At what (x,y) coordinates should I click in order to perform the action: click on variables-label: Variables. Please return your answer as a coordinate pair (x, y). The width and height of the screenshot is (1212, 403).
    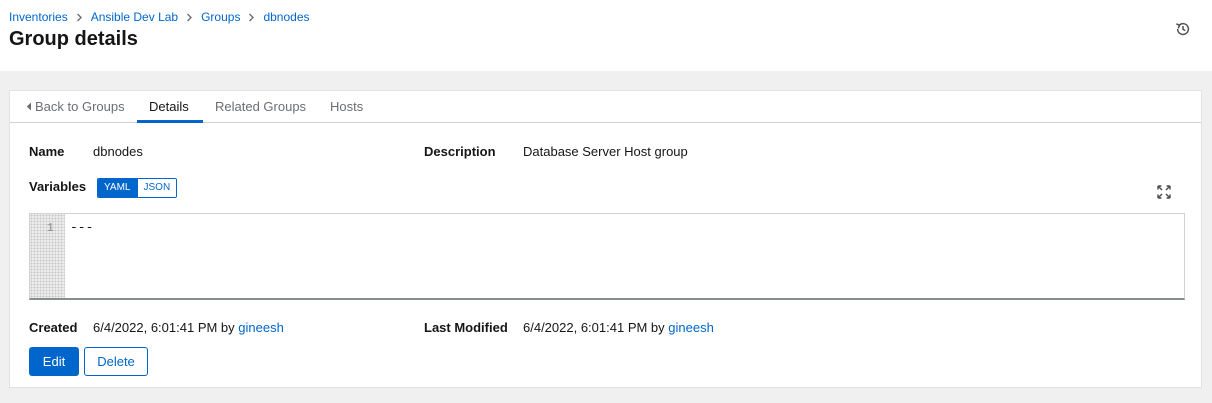
    Looking at the image, I should click on (58, 186).